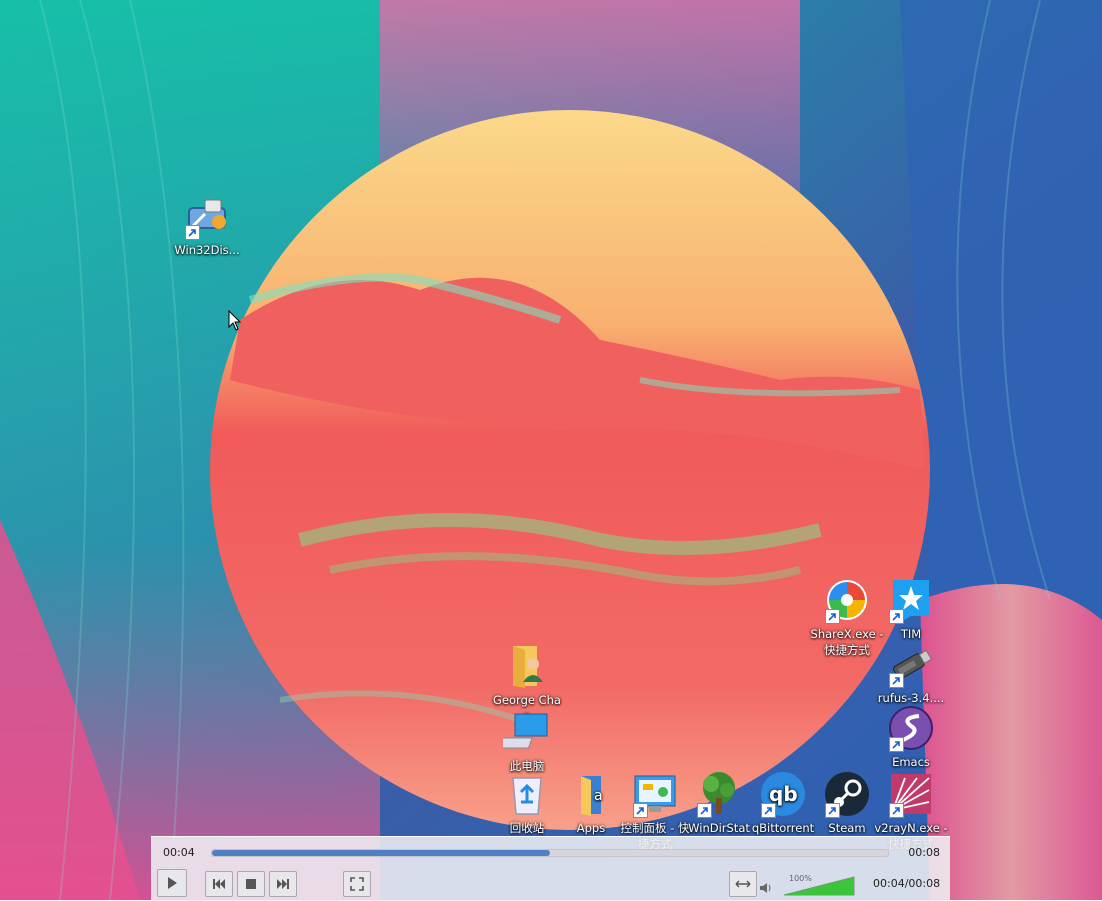  I want to click on stretch-icon, so click(743, 884).